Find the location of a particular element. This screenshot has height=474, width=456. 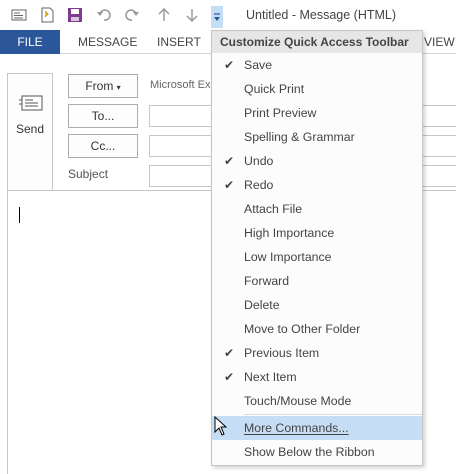

text-caret is located at coordinates (19, 215).